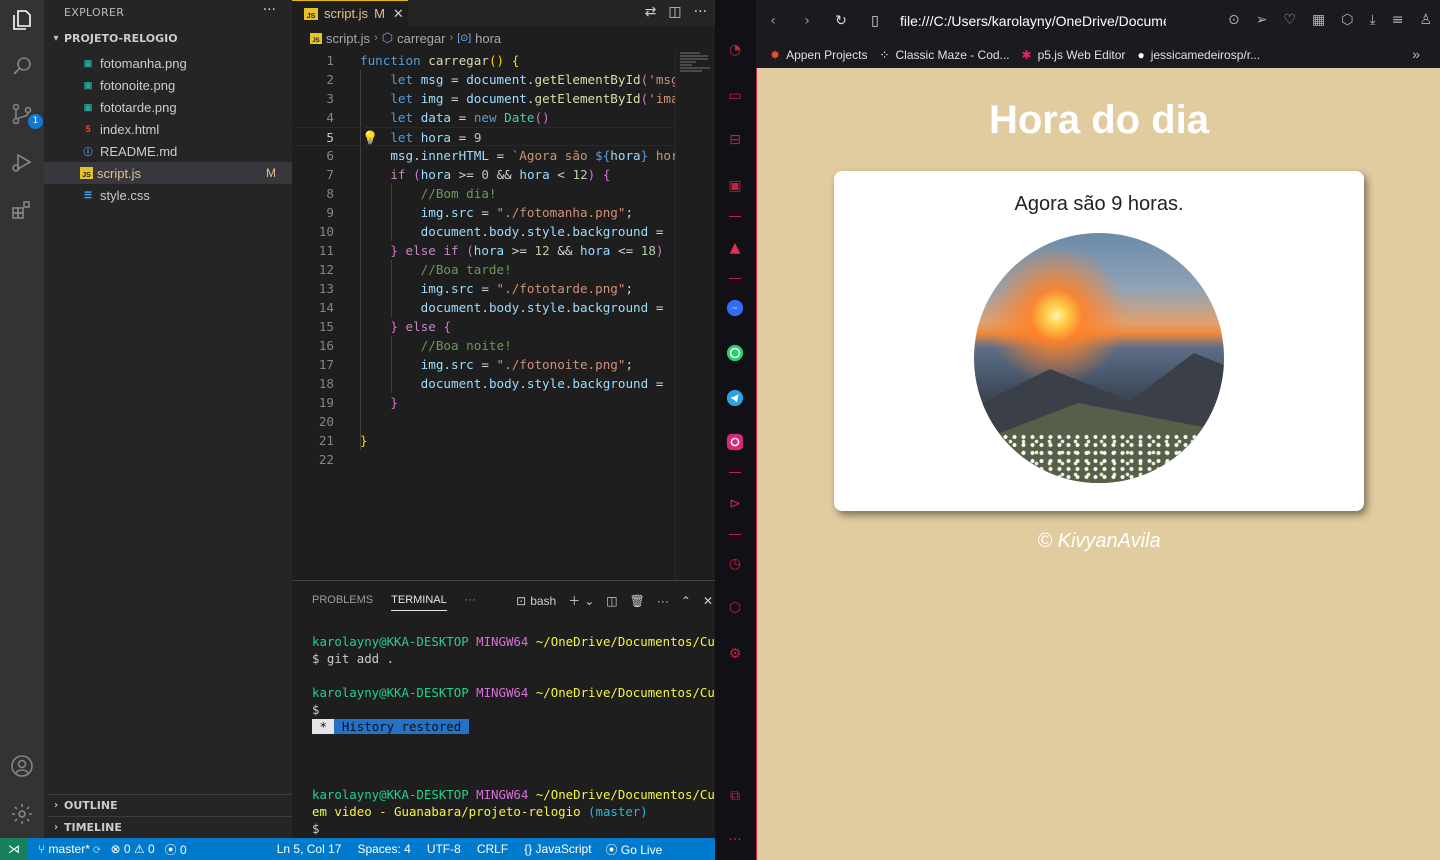  I want to click on encoding-status: UTF-8, so click(444, 849).